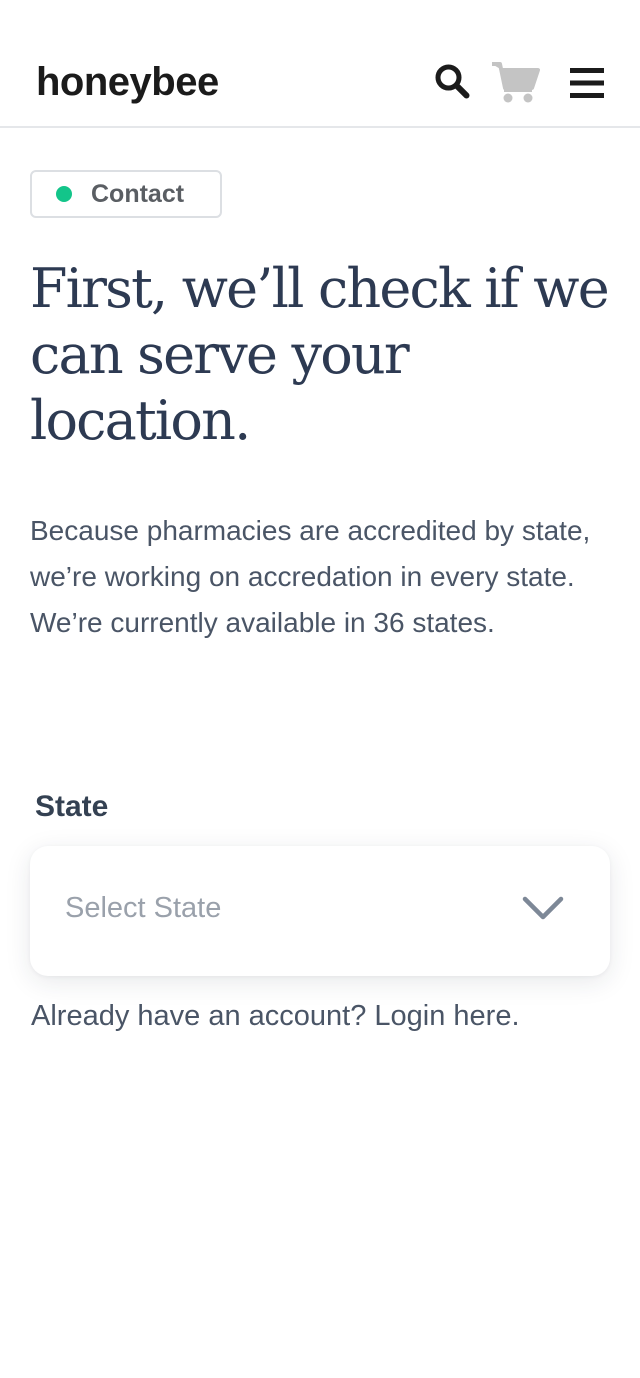 The width and height of the screenshot is (640, 1378). Describe the element at coordinates (320, 64) in the screenshot. I see `site-header: honeybee` at that location.